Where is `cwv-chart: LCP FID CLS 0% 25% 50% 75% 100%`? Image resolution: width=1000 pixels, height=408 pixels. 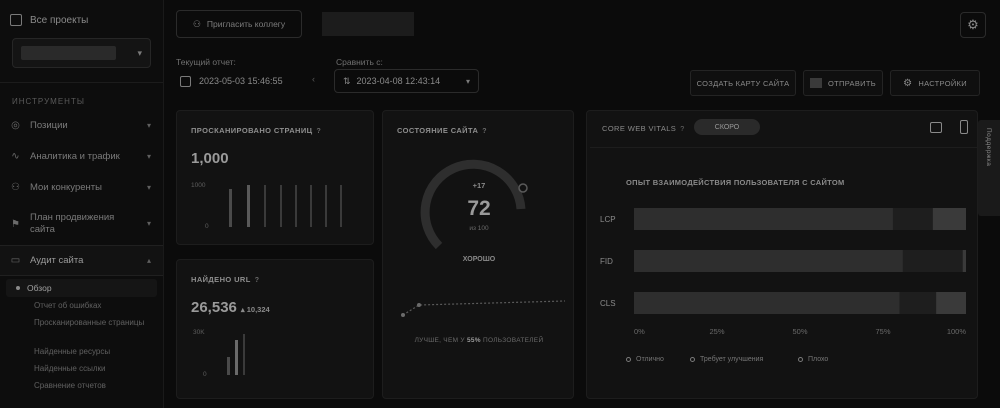
cwv-chart: LCP FID CLS 0% 25% 50% 75% 100% is located at coordinates (783, 272).